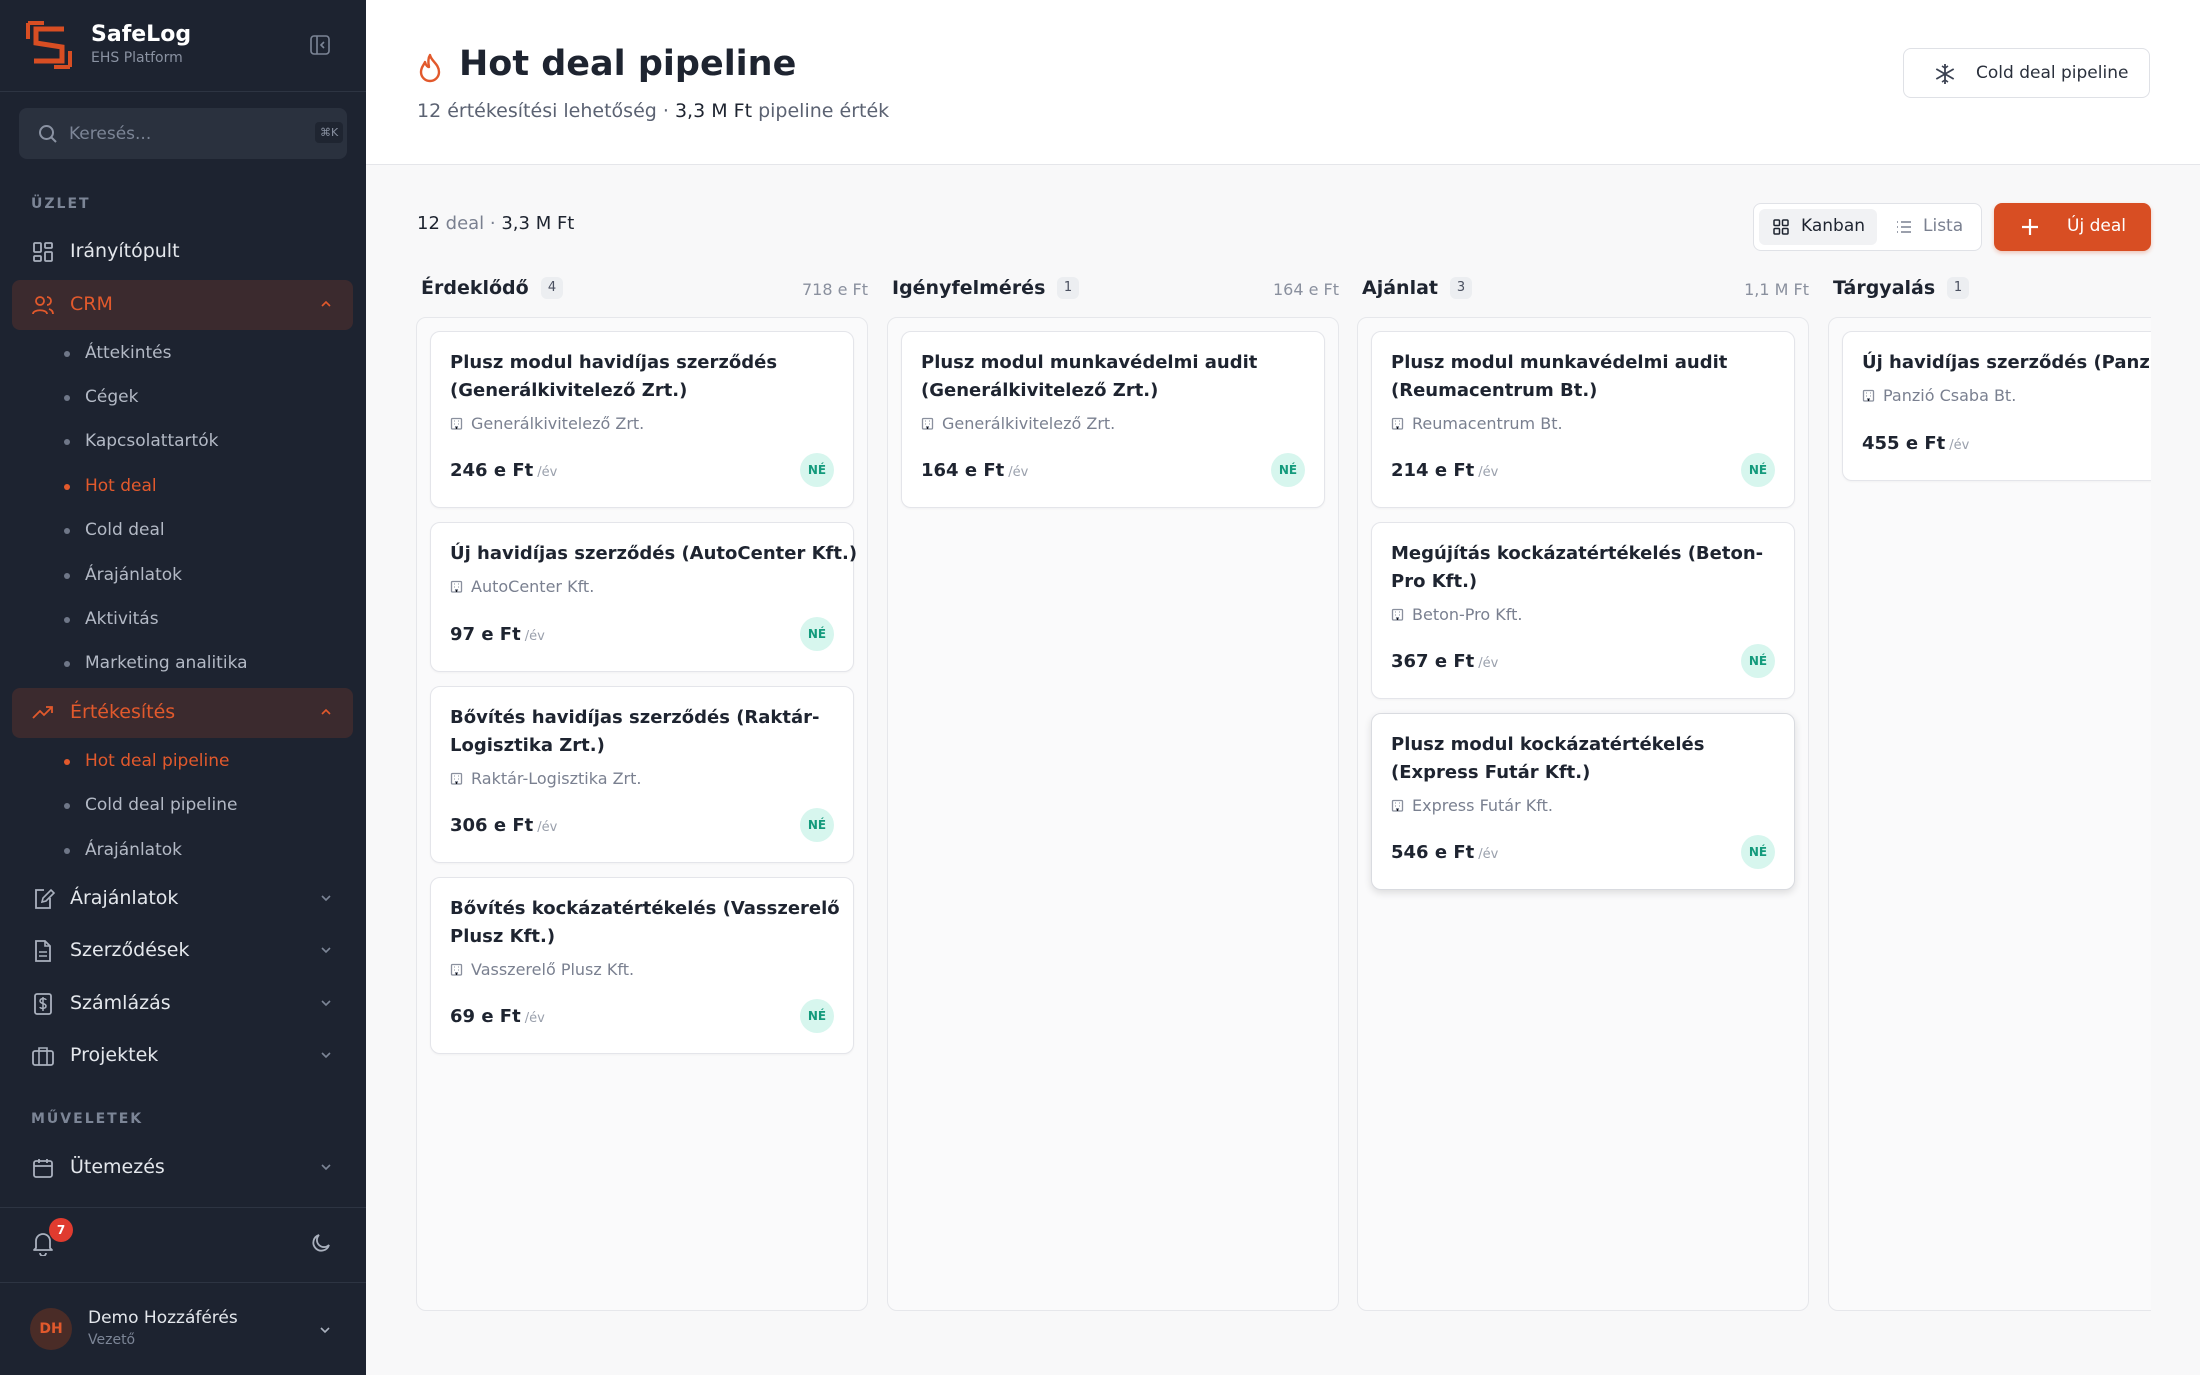 The image size is (2200, 1375). What do you see at coordinates (121, 486) in the screenshot?
I see `sidebar-item-label: Hot deal` at bounding box center [121, 486].